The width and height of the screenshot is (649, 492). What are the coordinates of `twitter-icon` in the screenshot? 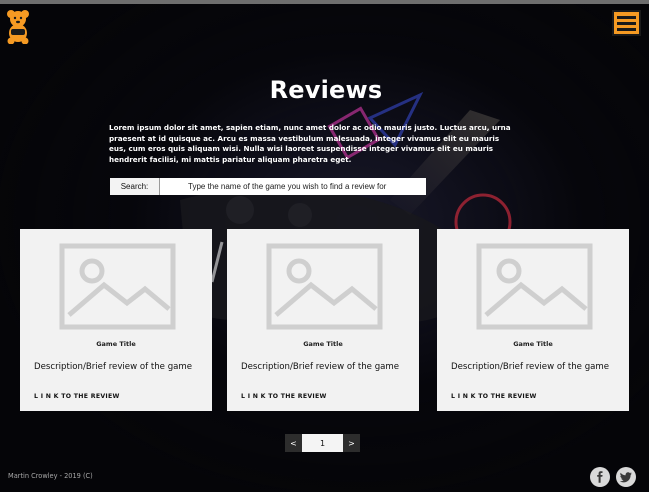 It's located at (626, 477).